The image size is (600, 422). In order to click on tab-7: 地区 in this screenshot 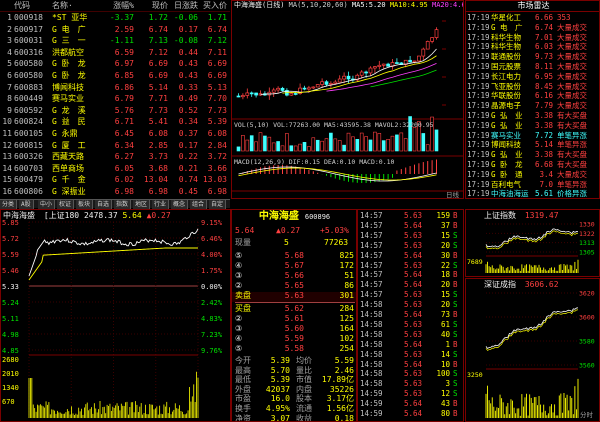, I will do `click(142, 204)`.